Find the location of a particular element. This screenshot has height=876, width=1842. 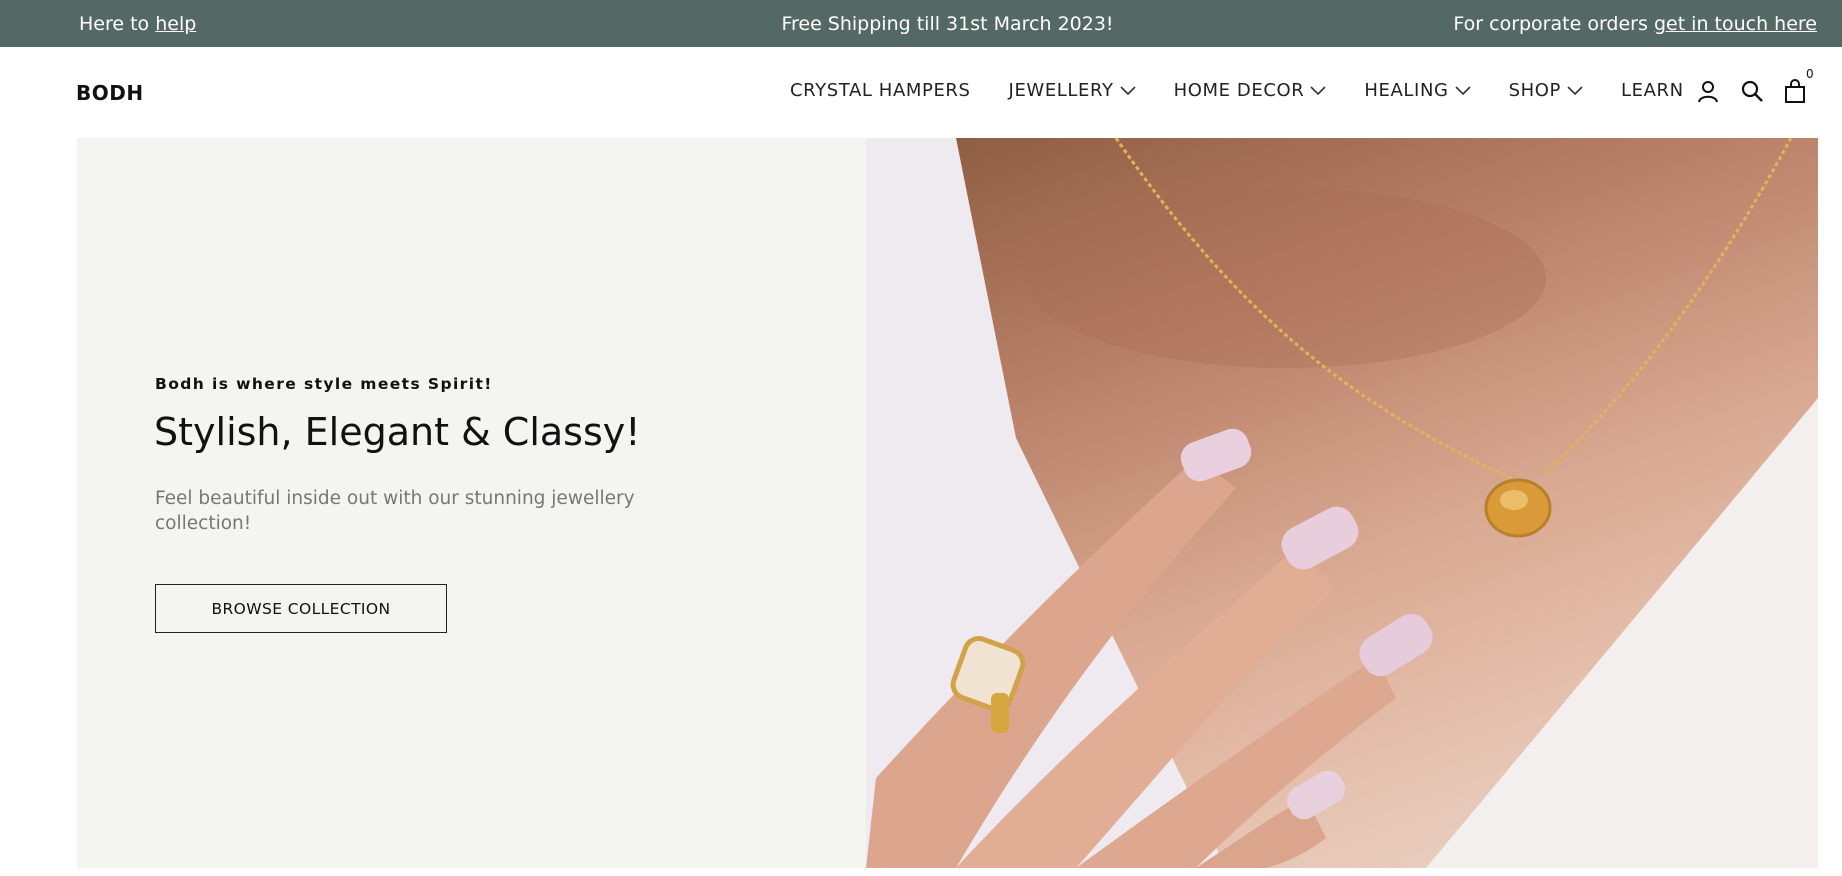

nav-learn: LEARN is located at coordinates (1652, 90).